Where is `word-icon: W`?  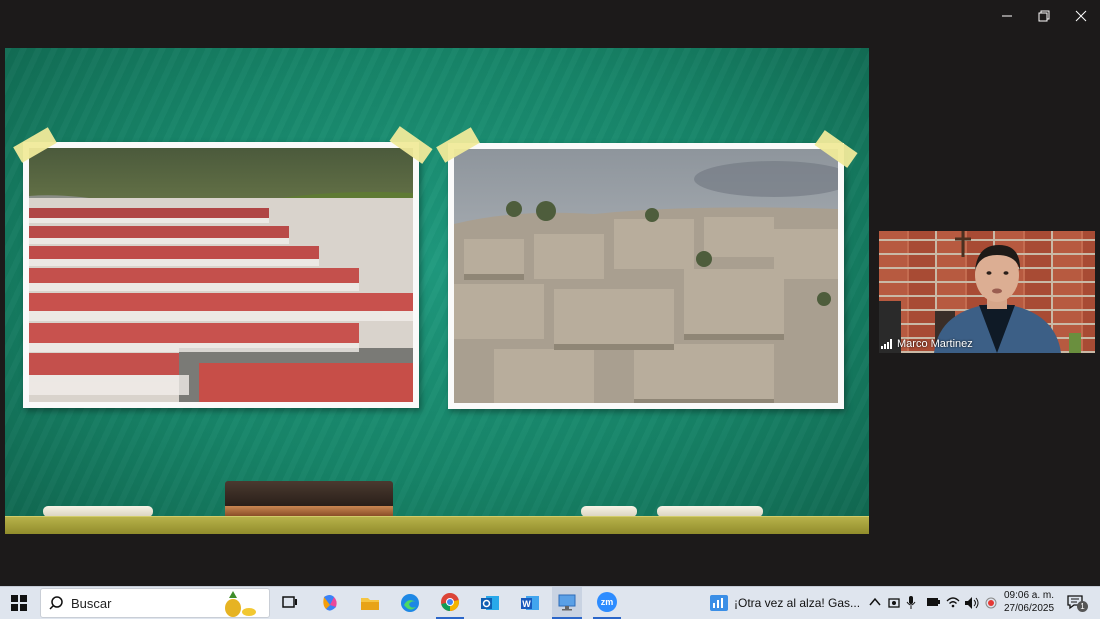
word-icon: W is located at coordinates (530, 603).